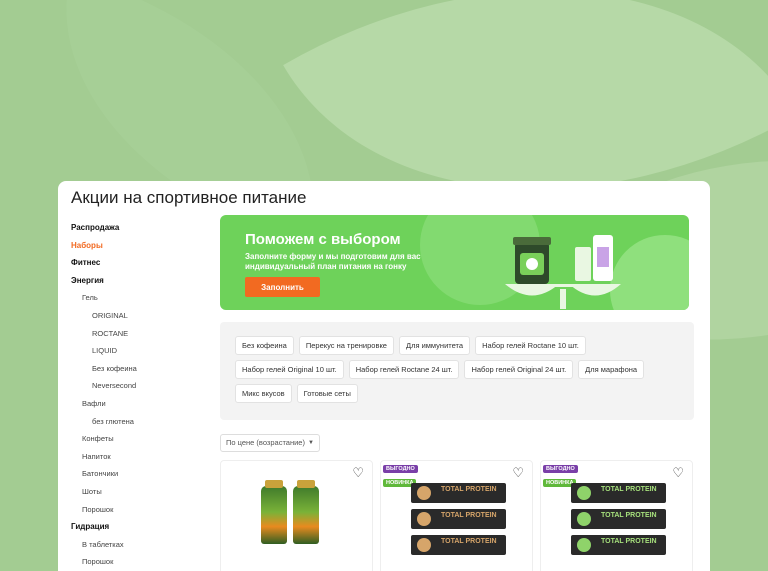 The height and width of the screenshot is (571, 768). Describe the element at coordinates (434, 345) in the screenshot. I see `tag-chip: Для иммунитета` at that location.